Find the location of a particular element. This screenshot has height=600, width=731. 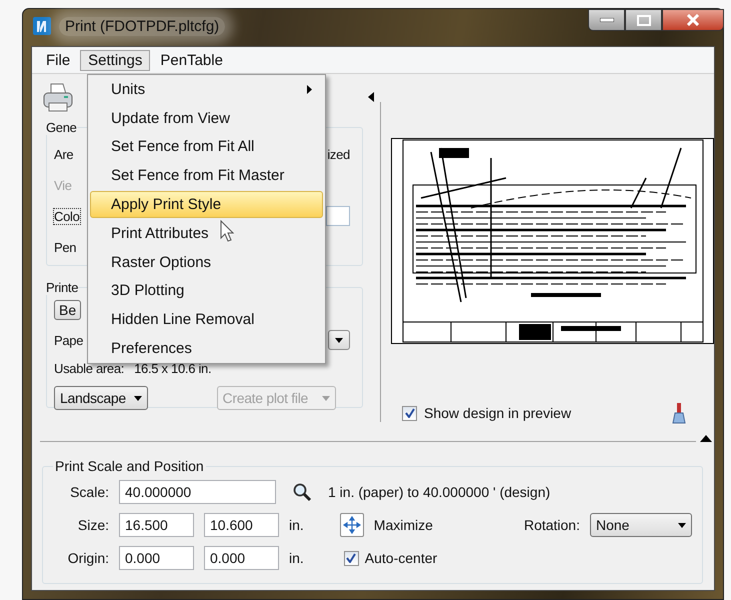

view-label: Vie is located at coordinates (63, 185).